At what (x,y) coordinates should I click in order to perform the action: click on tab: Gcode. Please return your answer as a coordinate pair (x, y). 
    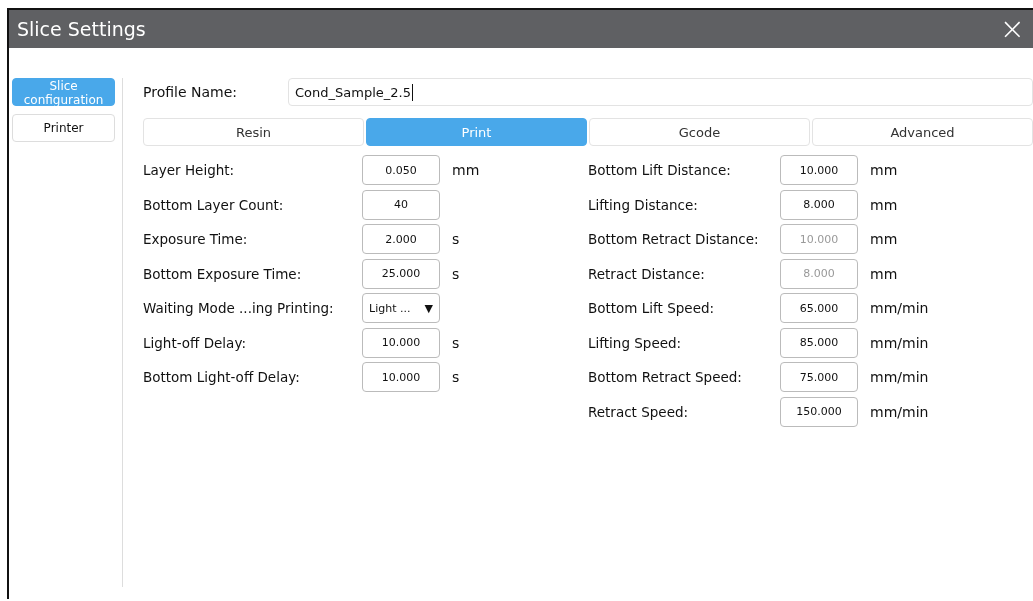
    Looking at the image, I should click on (699, 132).